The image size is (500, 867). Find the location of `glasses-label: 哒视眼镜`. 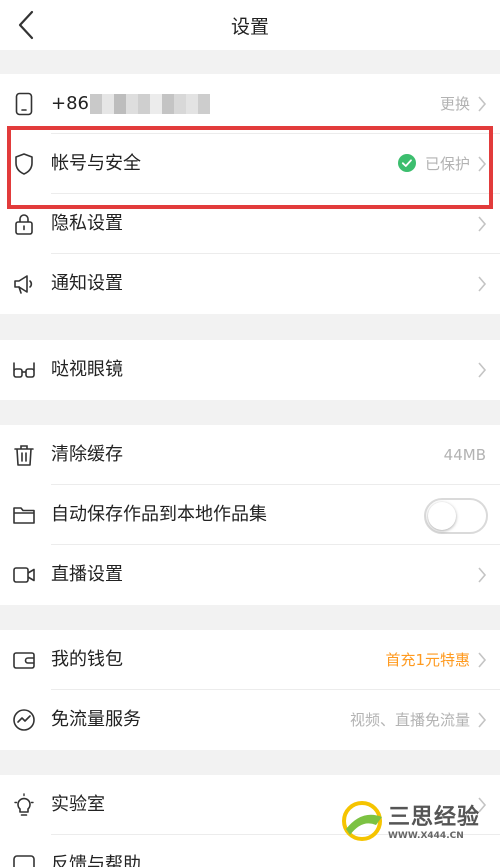

glasses-label: 哒视眼镜 is located at coordinates (87, 369).